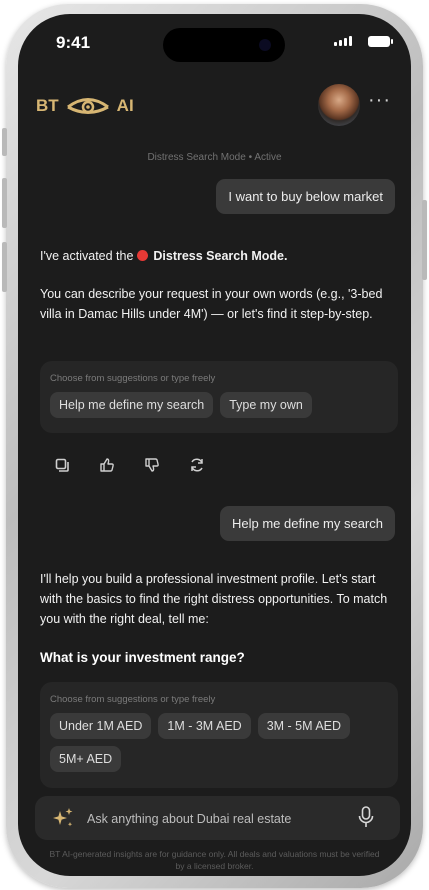 This screenshot has width=429, height=890. I want to click on suggestion-chip: Type my own, so click(266, 405).